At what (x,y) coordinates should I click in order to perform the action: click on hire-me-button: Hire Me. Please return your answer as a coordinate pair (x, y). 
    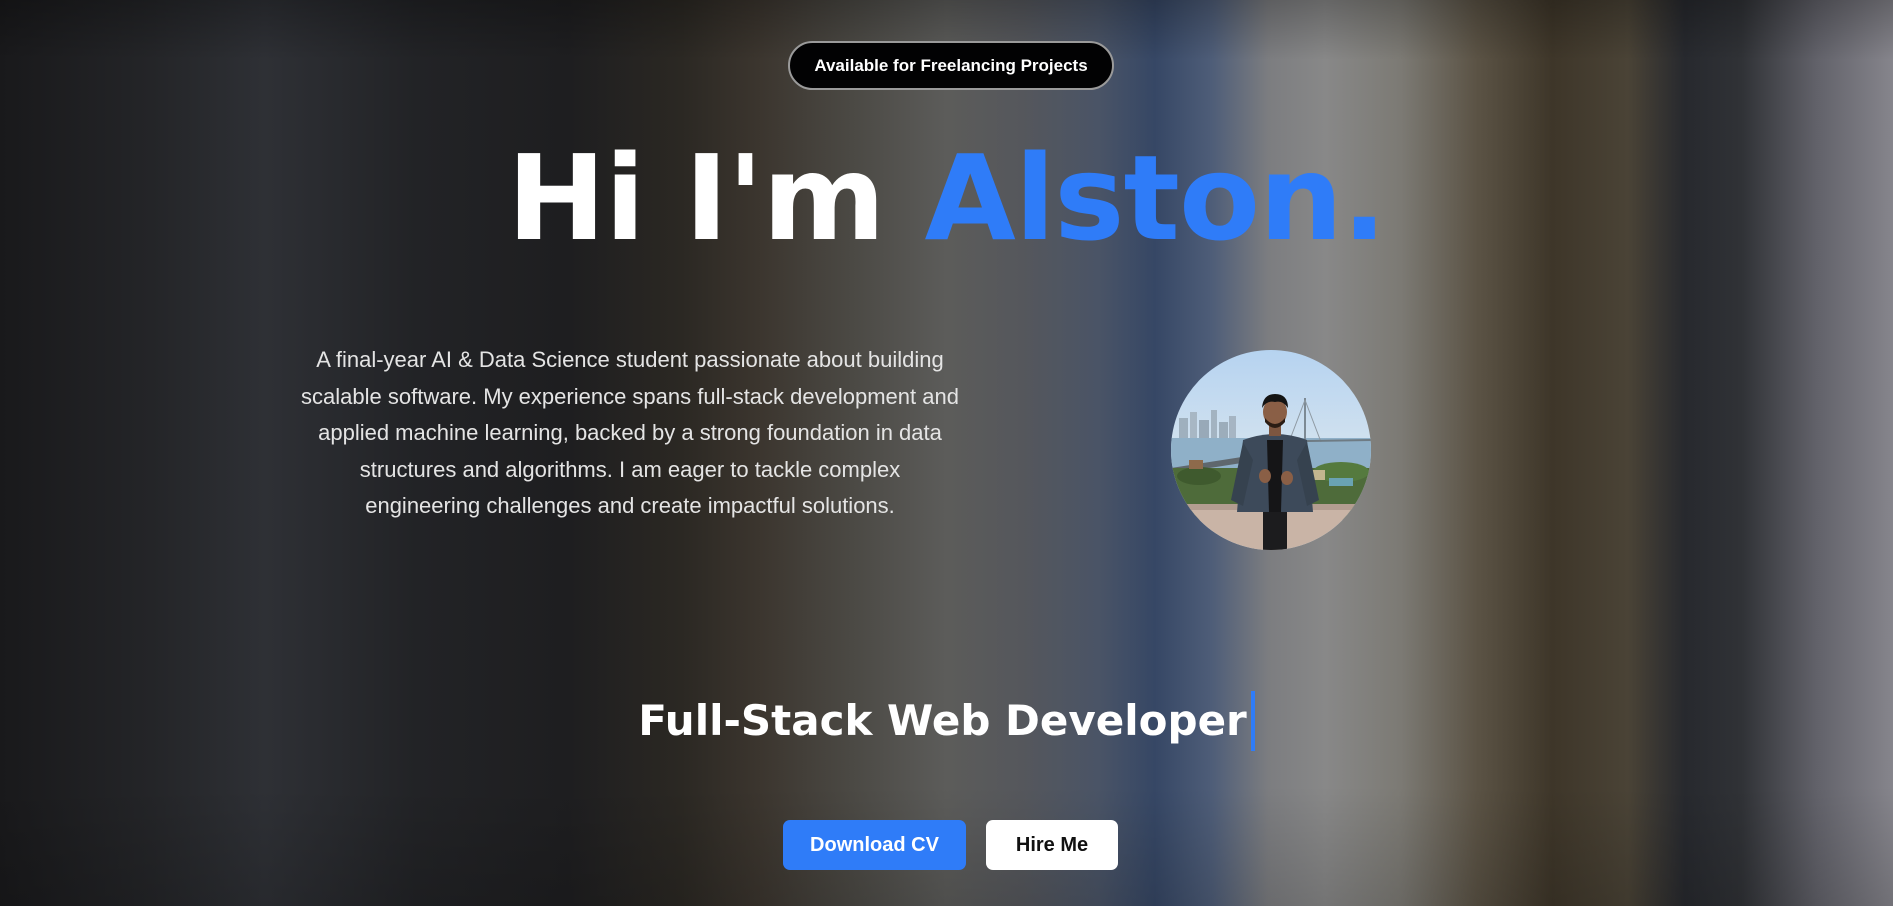
    Looking at the image, I should click on (1052, 845).